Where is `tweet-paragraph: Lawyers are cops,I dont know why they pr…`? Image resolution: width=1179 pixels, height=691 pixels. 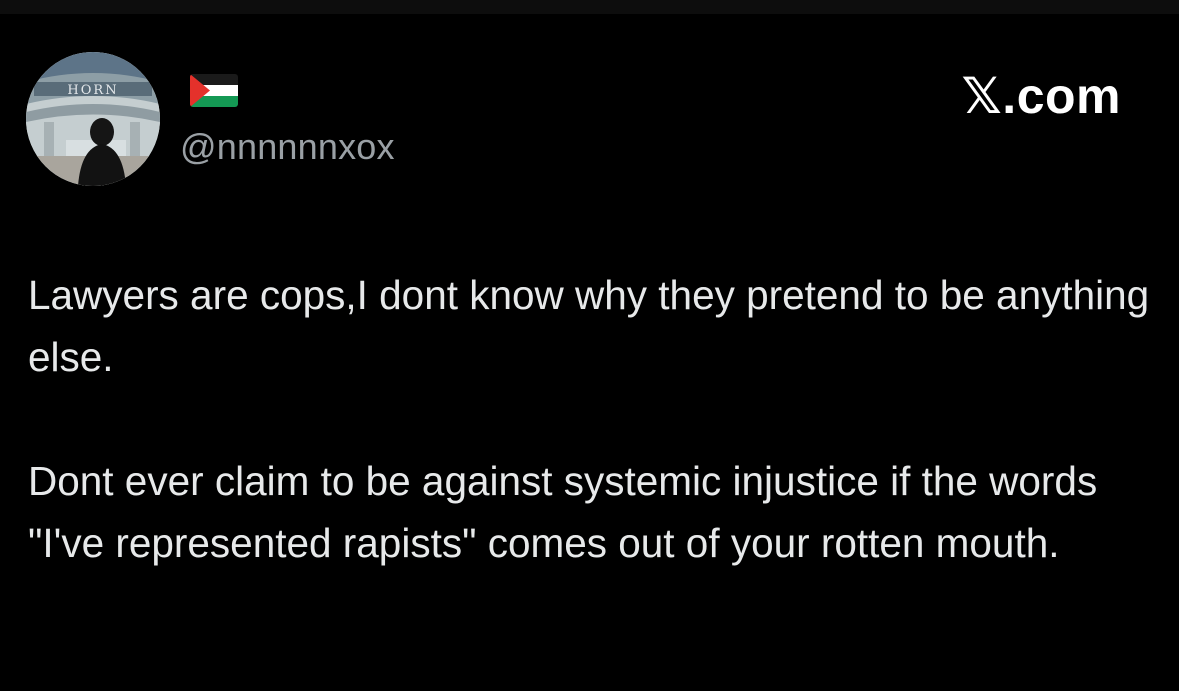
tweet-paragraph: Lawyers are cops,I dont know why they pr… is located at coordinates (589, 326).